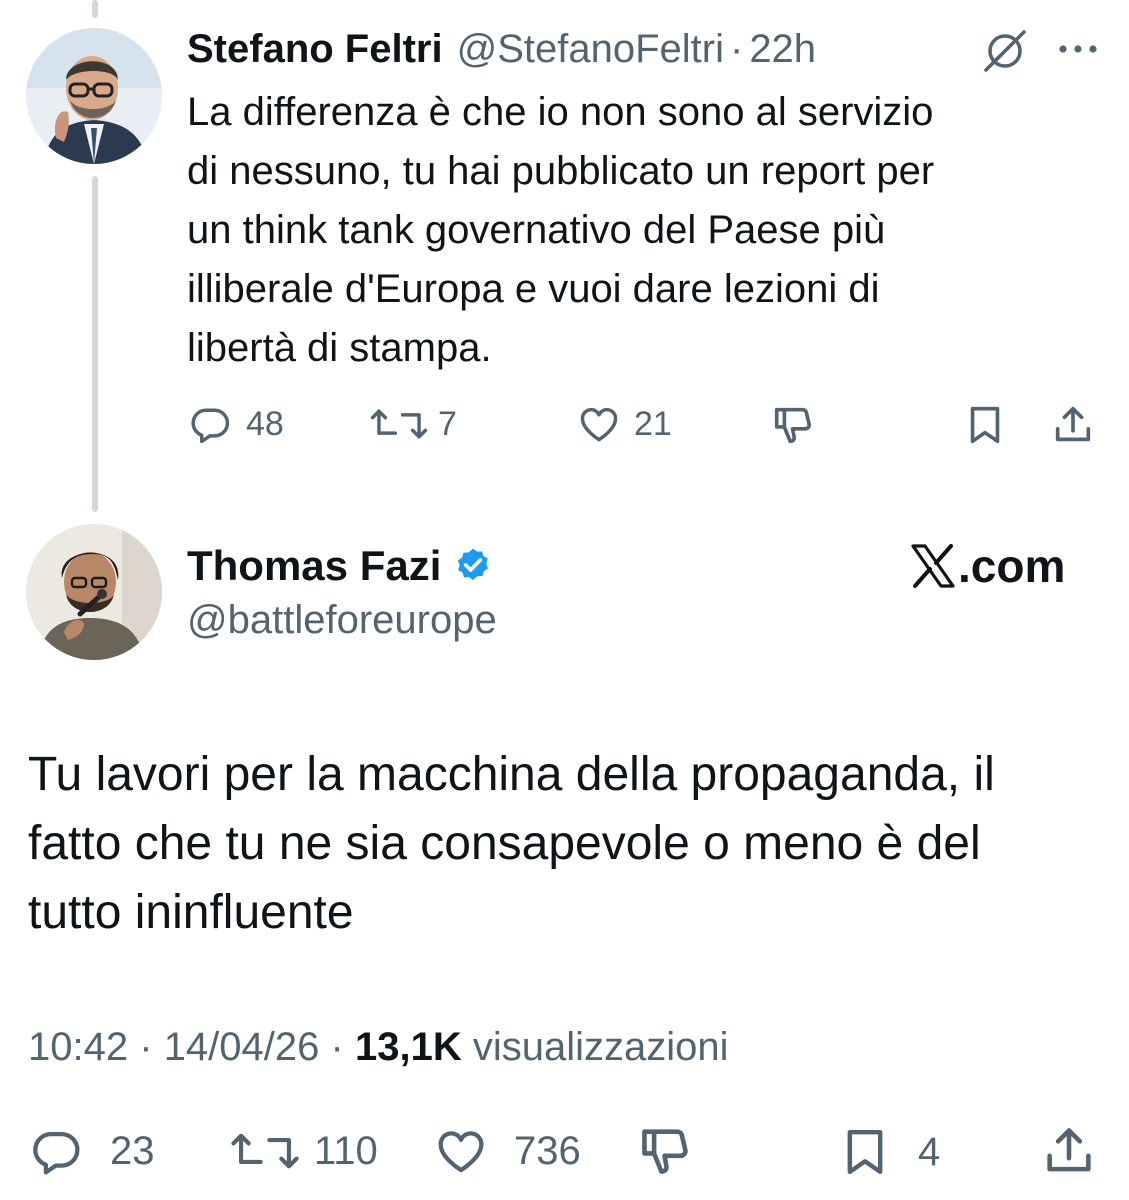 The width and height of the screenshot is (1129, 1200). I want to click on avatar-thomas-fazi, so click(94, 592).